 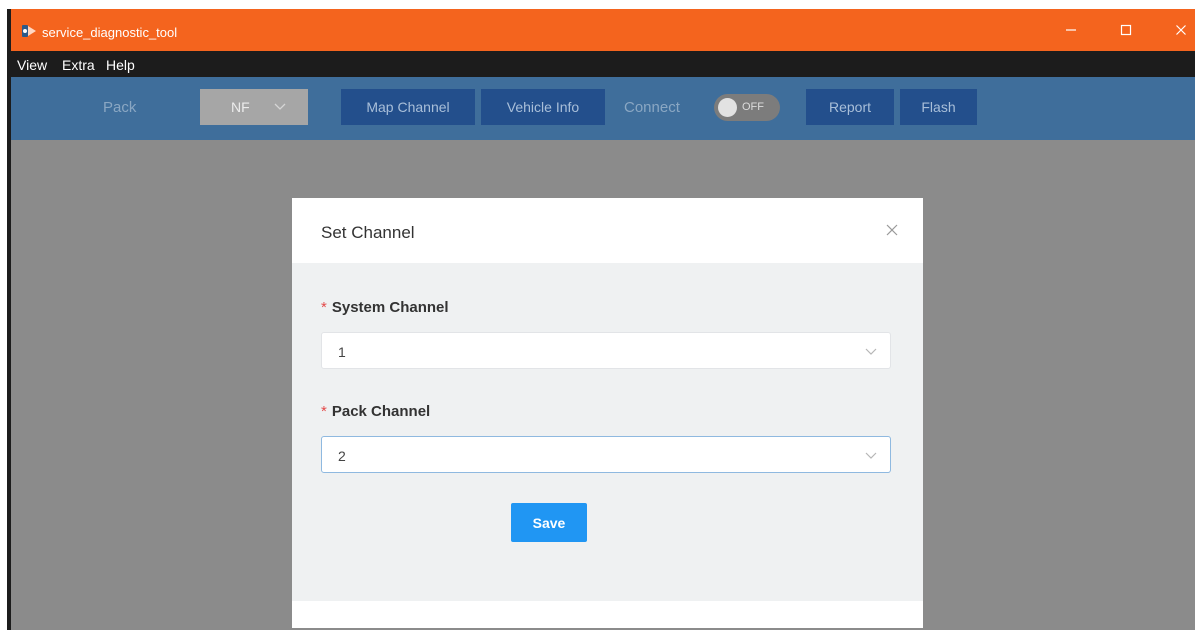 I want to click on connect-toggle-state: OFF, so click(x=753, y=107).